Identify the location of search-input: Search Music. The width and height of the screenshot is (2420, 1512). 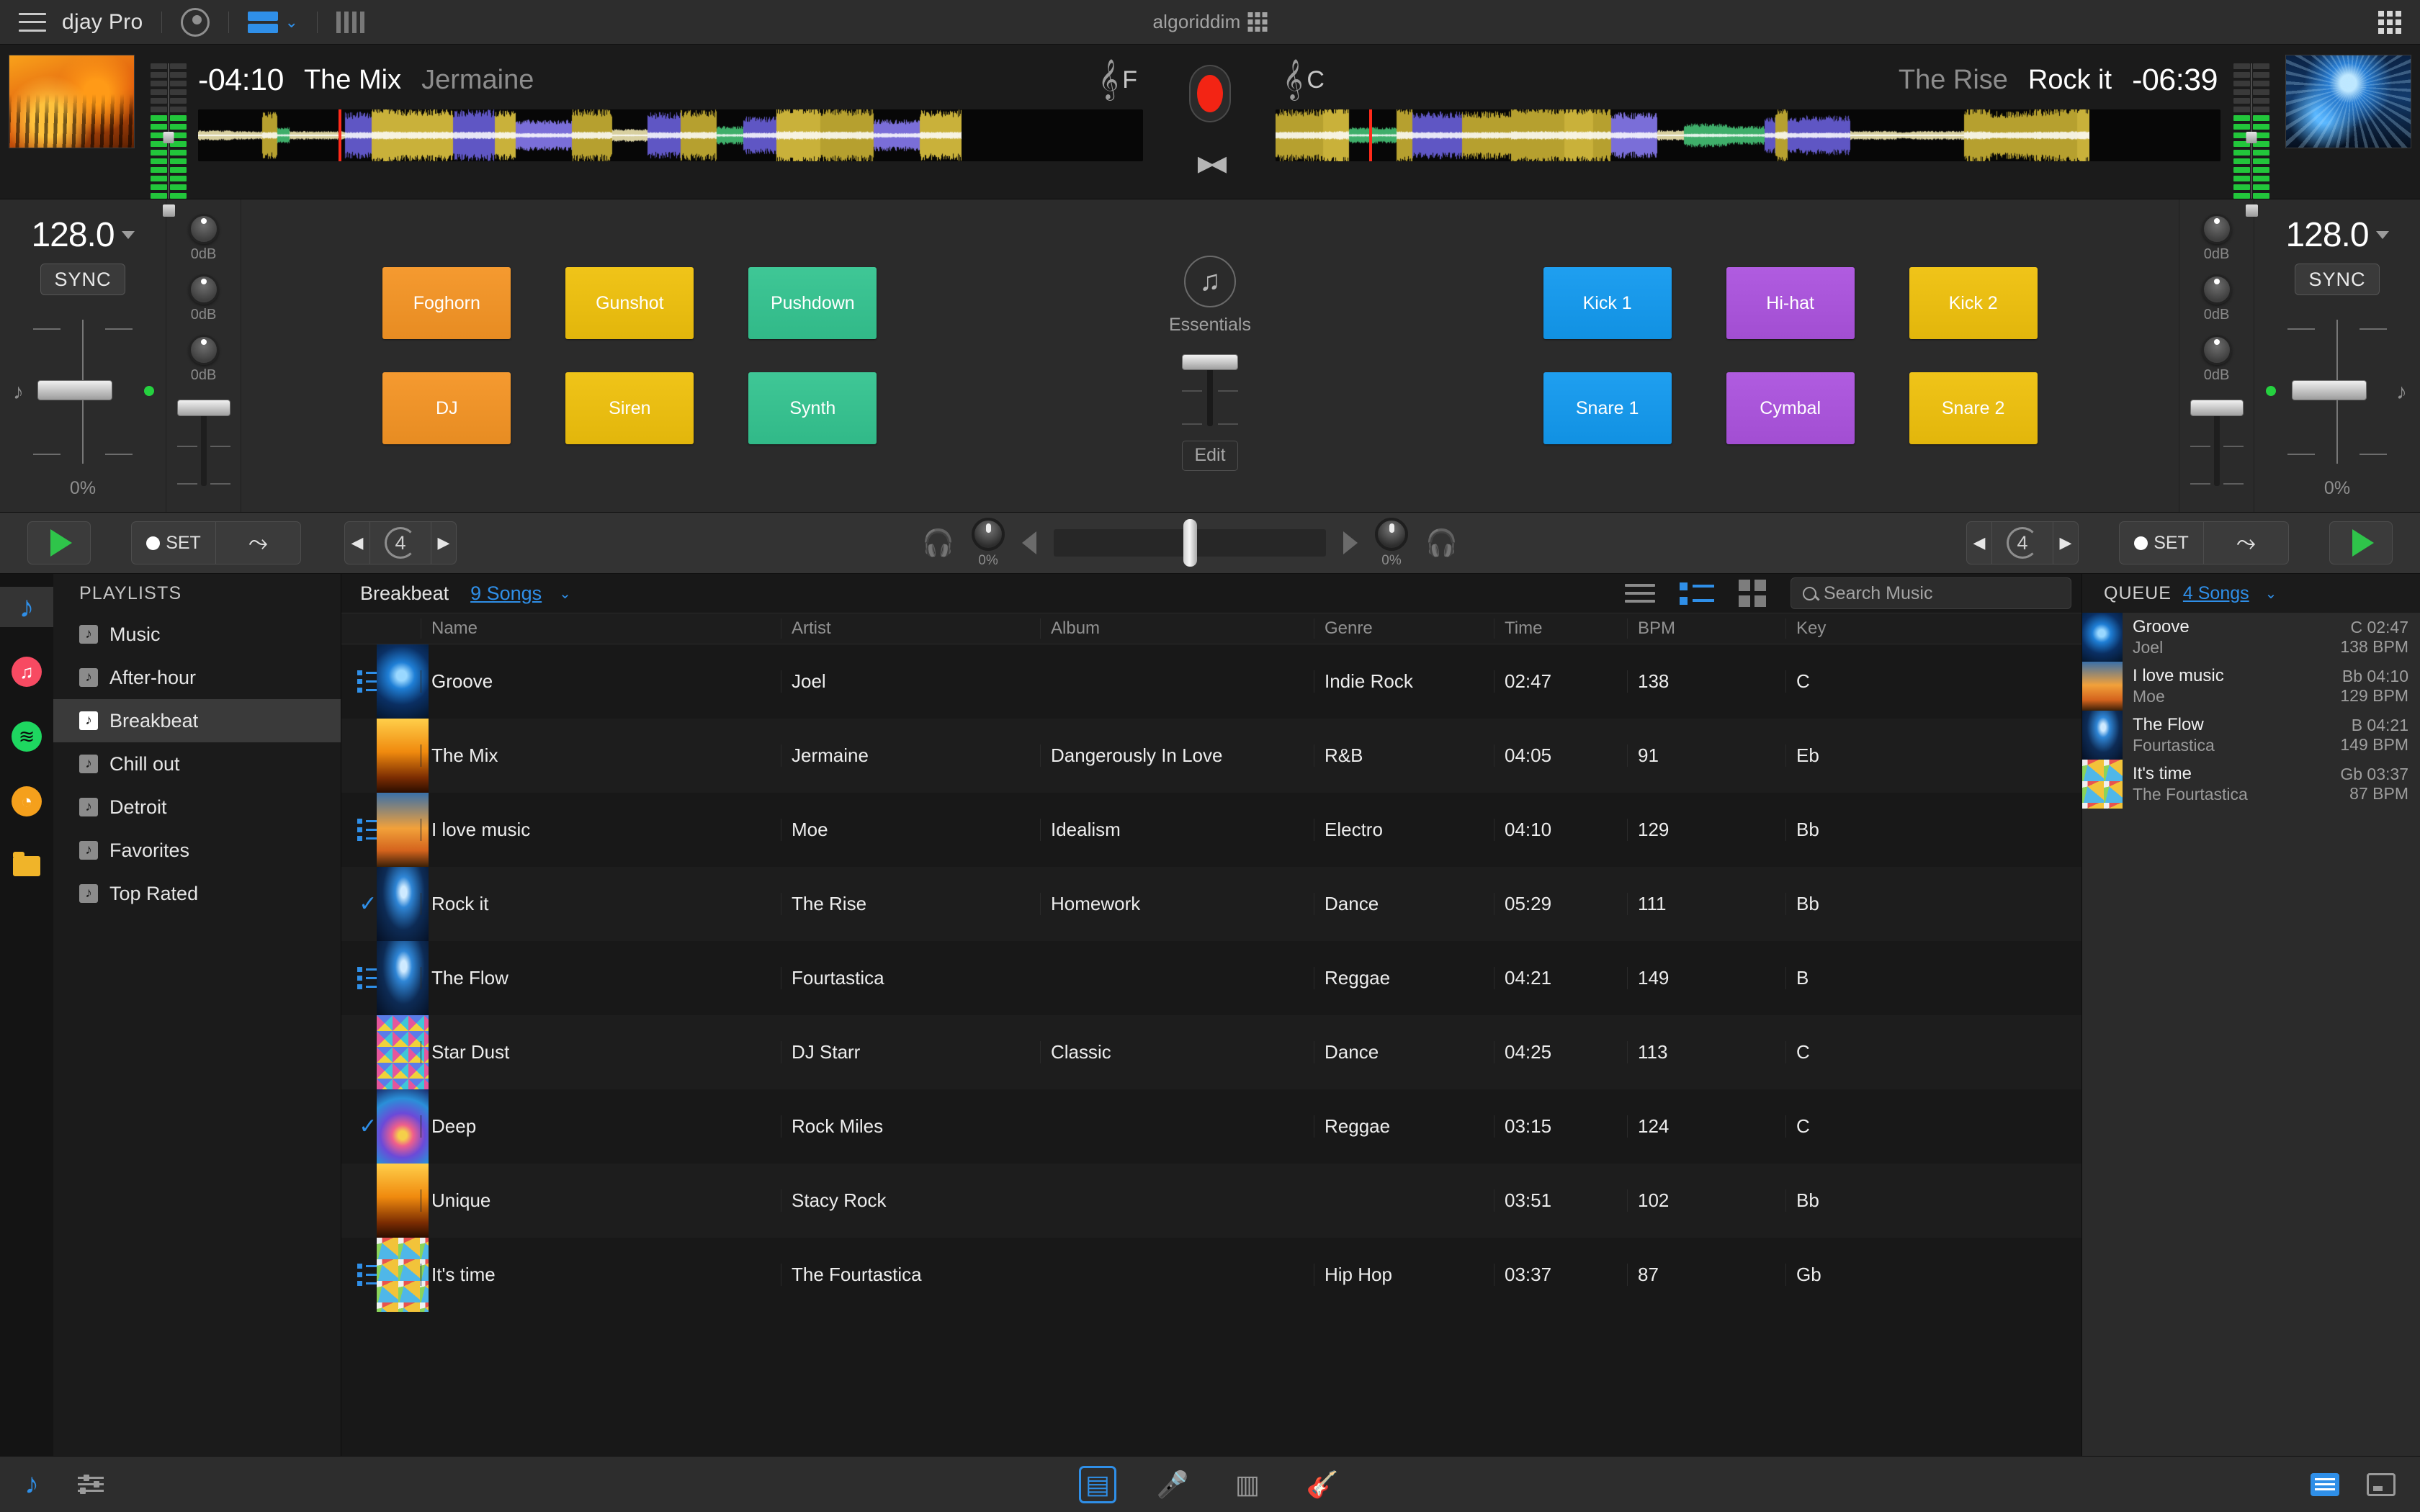
(1931, 593).